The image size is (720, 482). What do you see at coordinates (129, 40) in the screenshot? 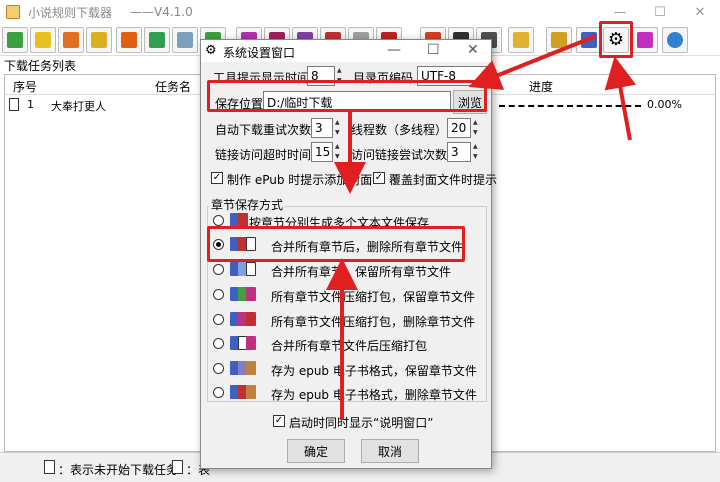
I see `link-icon` at bounding box center [129, 40].